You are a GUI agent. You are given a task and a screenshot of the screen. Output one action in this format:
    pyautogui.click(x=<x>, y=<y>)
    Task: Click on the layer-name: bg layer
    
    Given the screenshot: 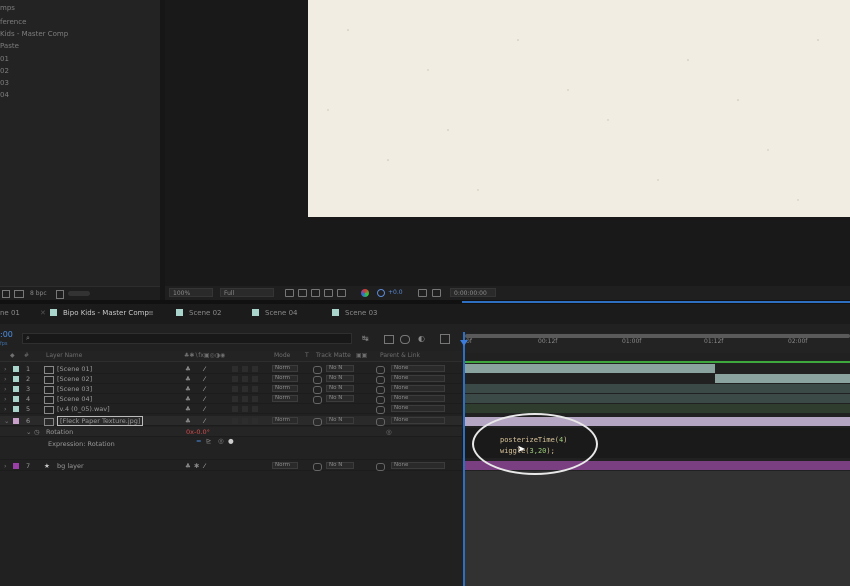 What is the action you would take?
    pyautogui.click(x=70, y=466)
    